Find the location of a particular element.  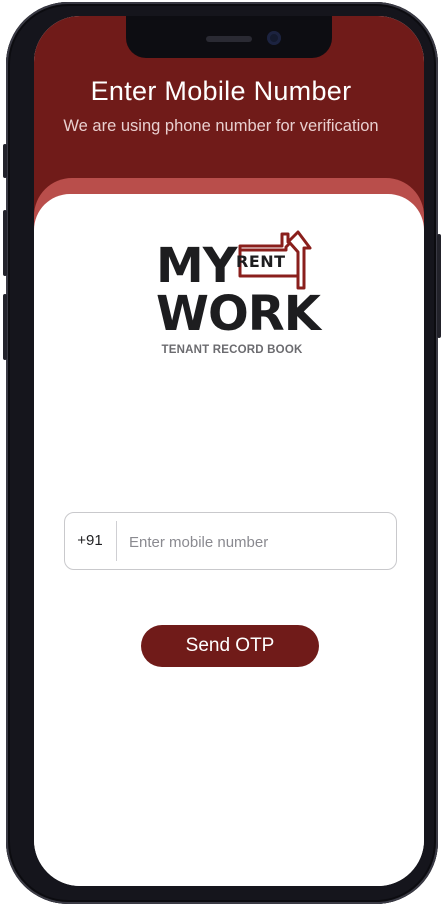

page-title: Enter Mobile Number is located at coordinates (221, 91).